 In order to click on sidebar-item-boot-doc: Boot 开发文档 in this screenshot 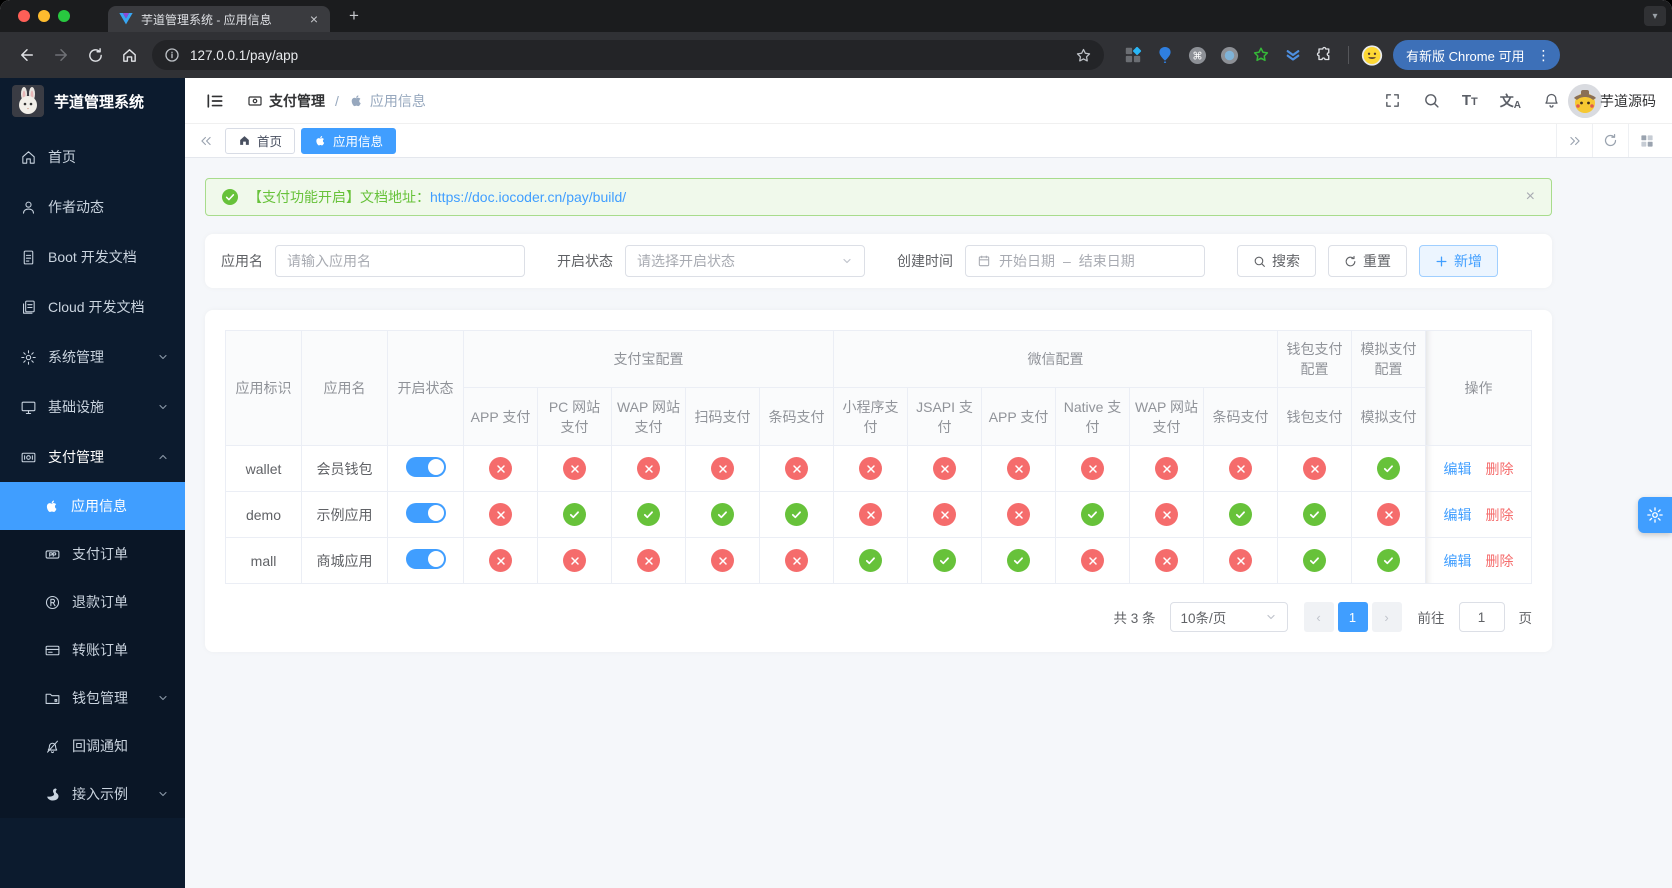, I will do `click(92, 257)`.